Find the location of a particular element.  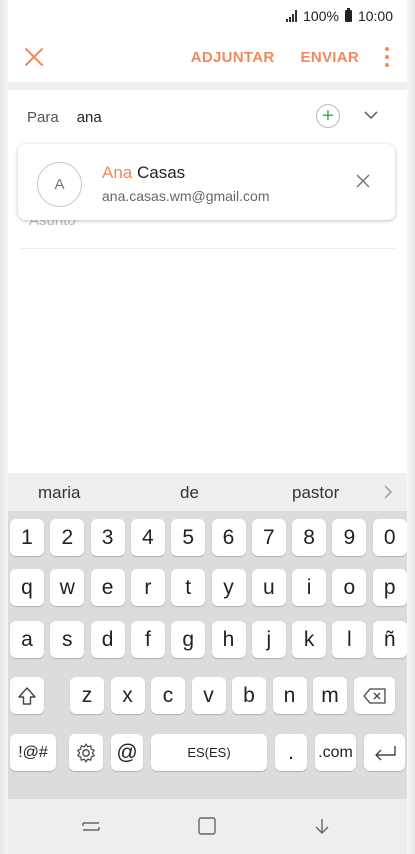

key-row_q-9: p is located at coordinates (389, 587).